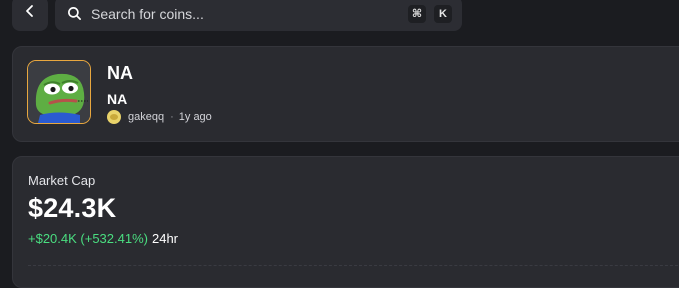 The height and width of the screenshot is (288, 679). Describe the element at coordinates (165, 238) in the screenshot. I see `market-cap-period: 24hr` at that location.